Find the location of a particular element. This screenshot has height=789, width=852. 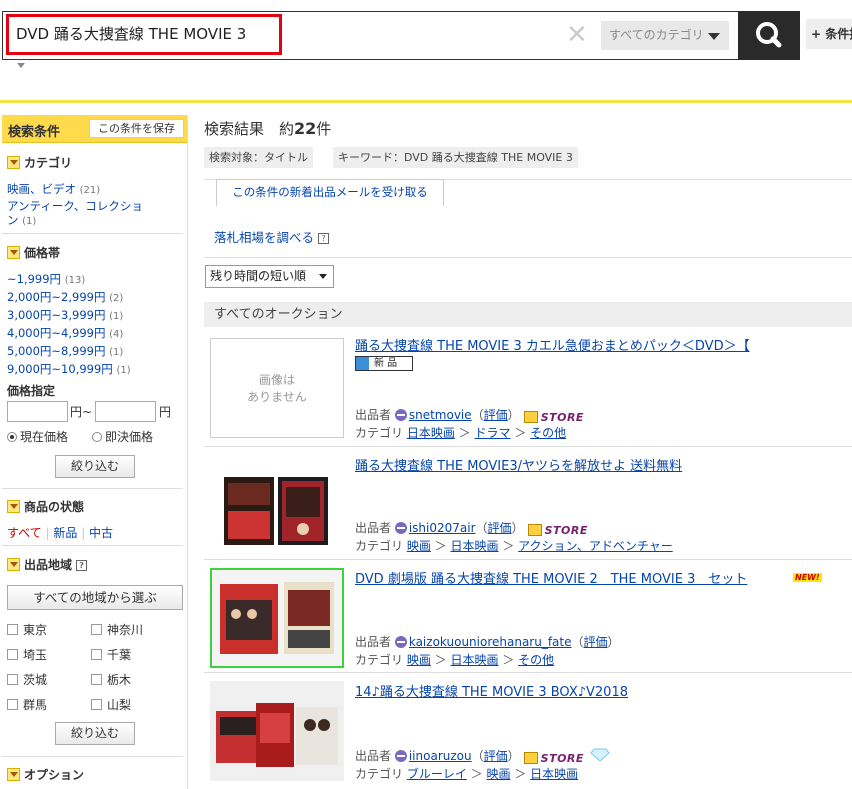

price-section-title: 価格帯 is located at coordinates (33, 252).